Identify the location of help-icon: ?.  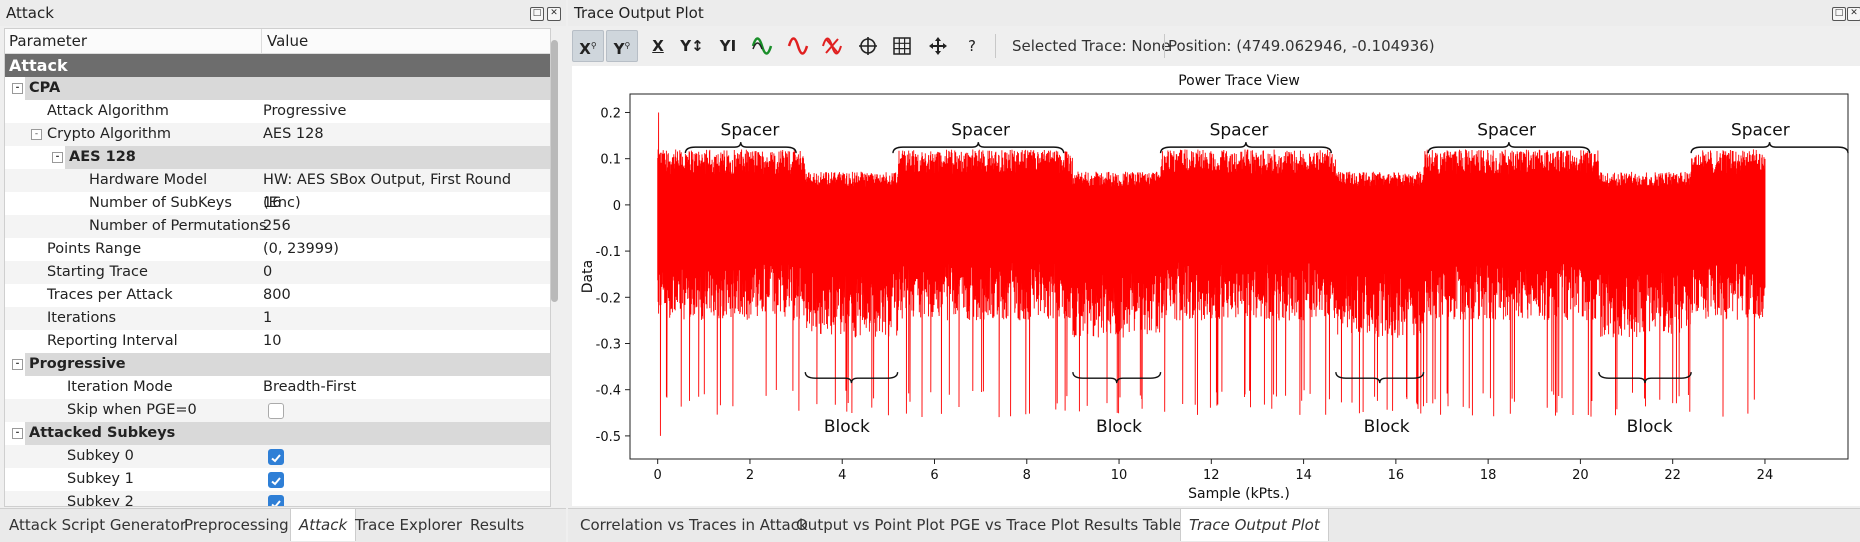
(972, 46).